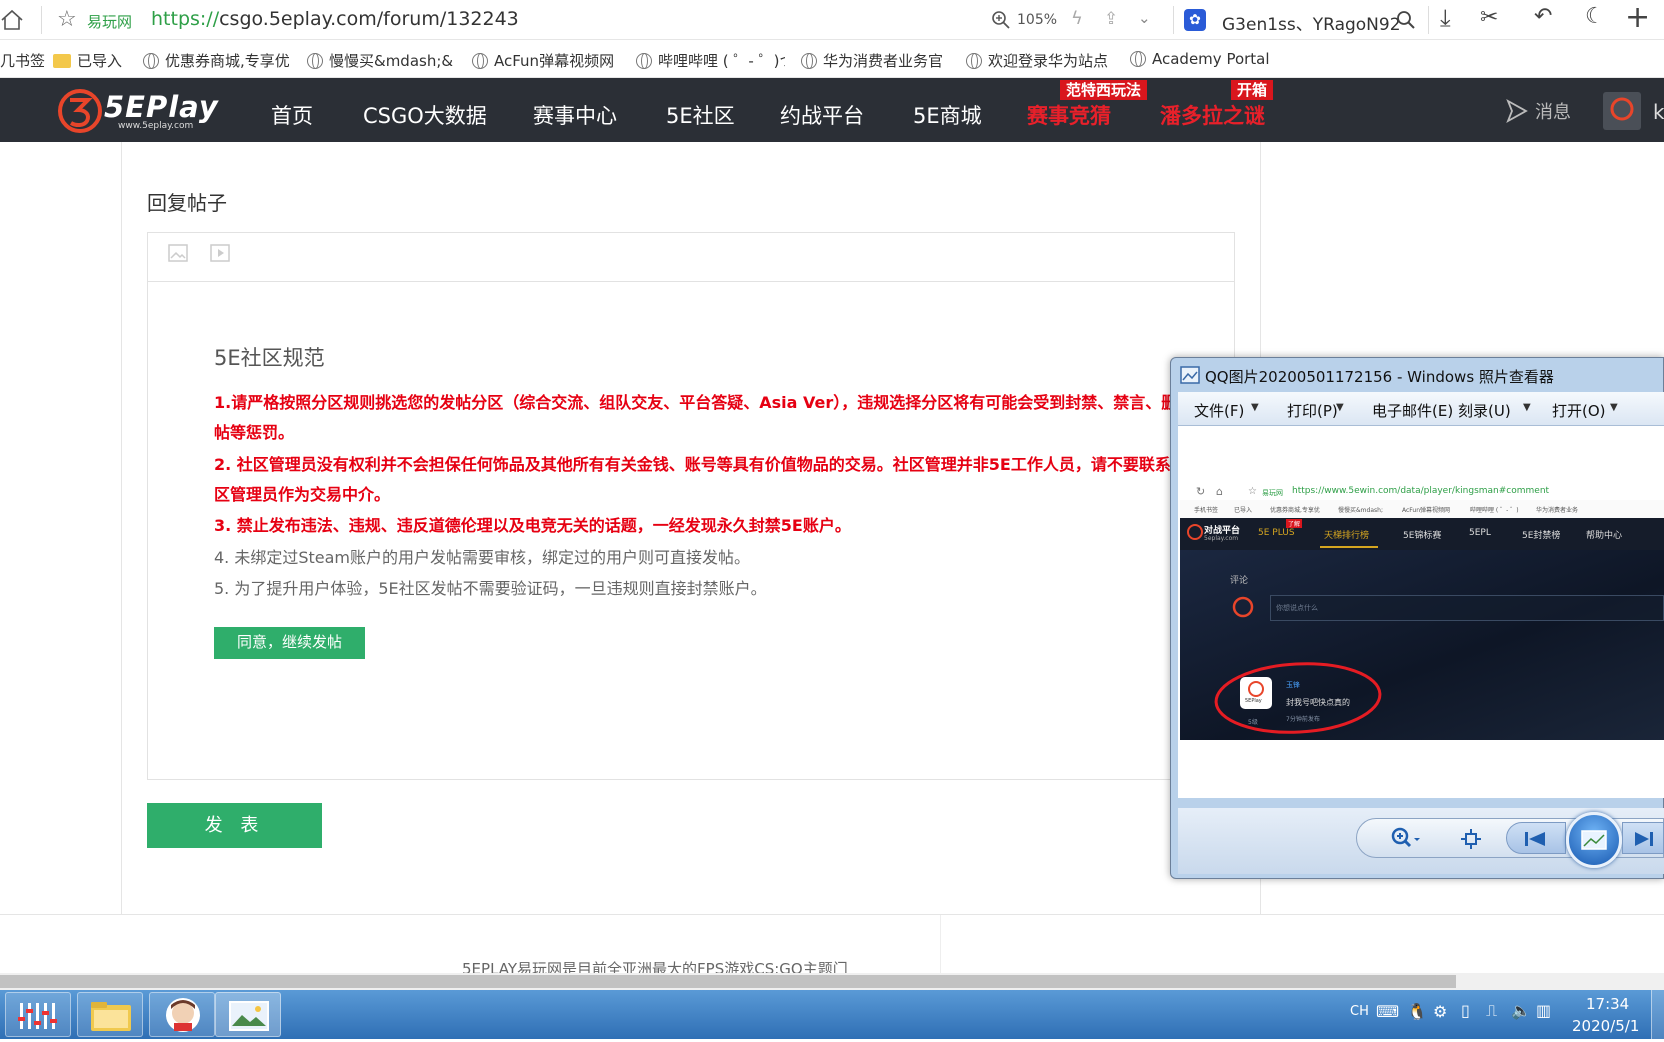 This screenshot has height=1042, width=1664. What do you see at coordinates (1607, 1004) in the screenshot?
I see `clock-time: 17:34` at bounding box center [1607, 1004].